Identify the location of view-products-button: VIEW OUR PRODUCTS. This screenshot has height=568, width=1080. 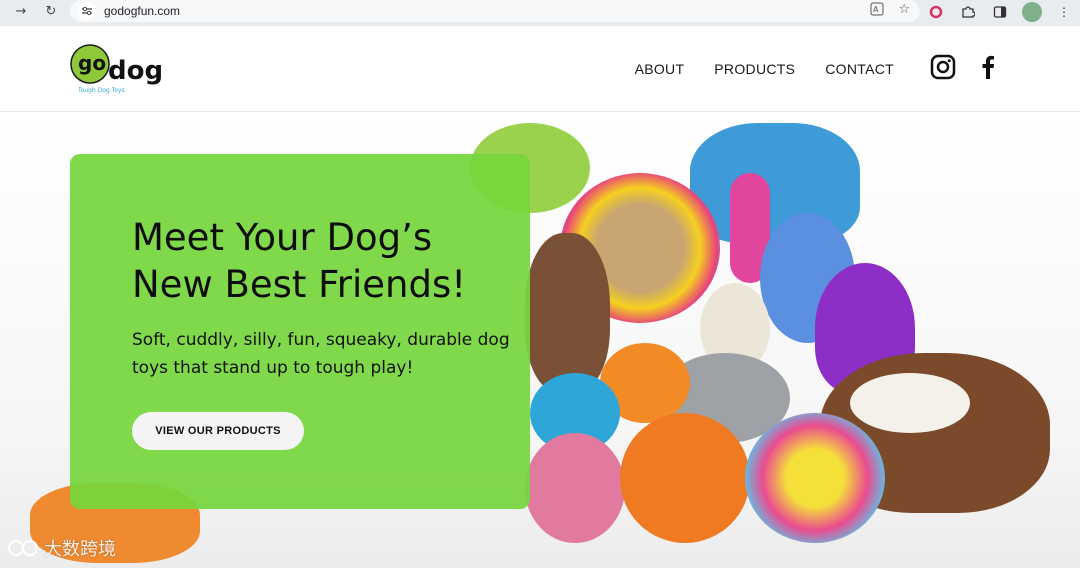
(218, 431).